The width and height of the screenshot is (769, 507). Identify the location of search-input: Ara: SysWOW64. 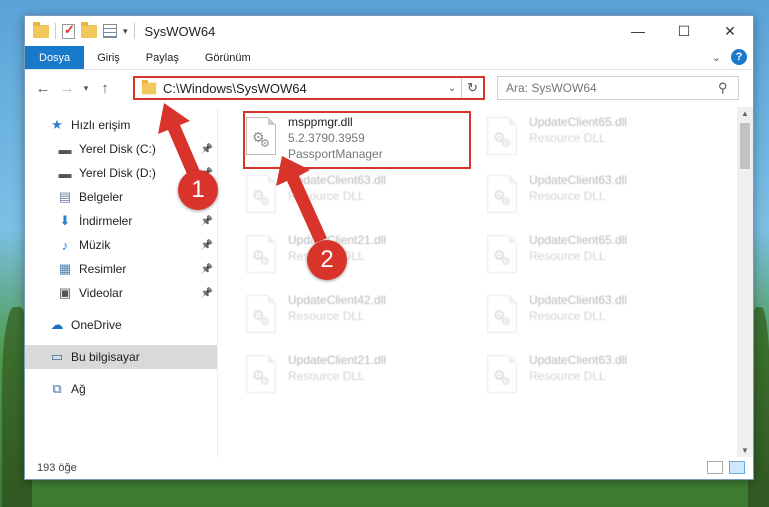
(612, 88).